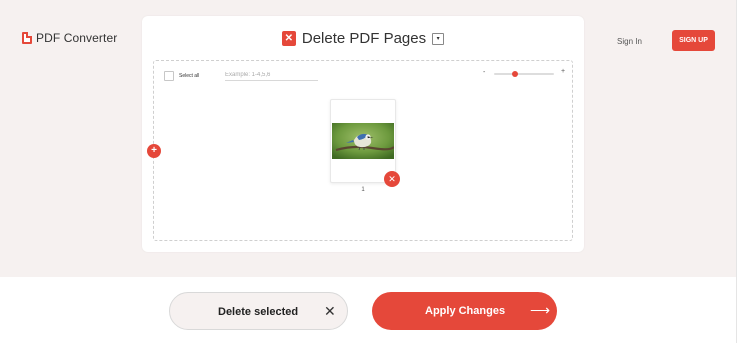 The height and width of the screenshot is (343, 737). What do you see at coordinates (524, 74) in the screenshot?
I see `zoom-slider` at bounding box center [524, 74].